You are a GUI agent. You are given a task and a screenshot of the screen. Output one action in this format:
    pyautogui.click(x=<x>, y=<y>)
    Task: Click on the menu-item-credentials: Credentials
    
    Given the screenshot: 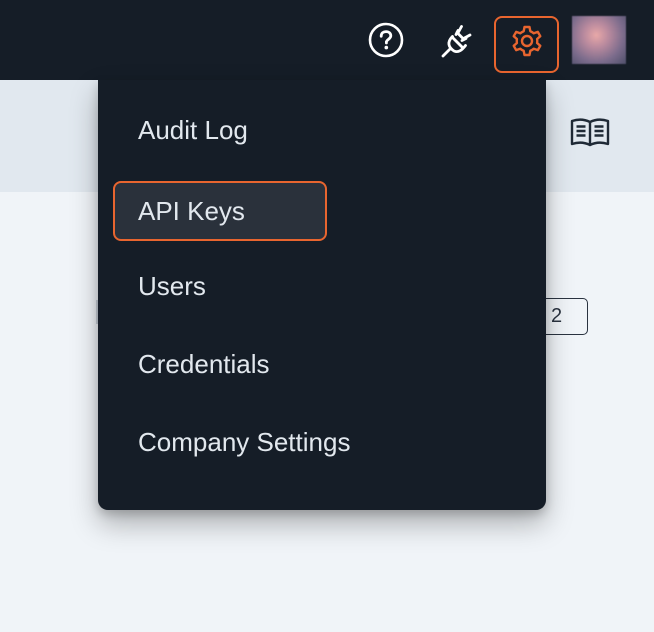 What is the action you would take?
    pyautogui.click(x=220, y=364)
    